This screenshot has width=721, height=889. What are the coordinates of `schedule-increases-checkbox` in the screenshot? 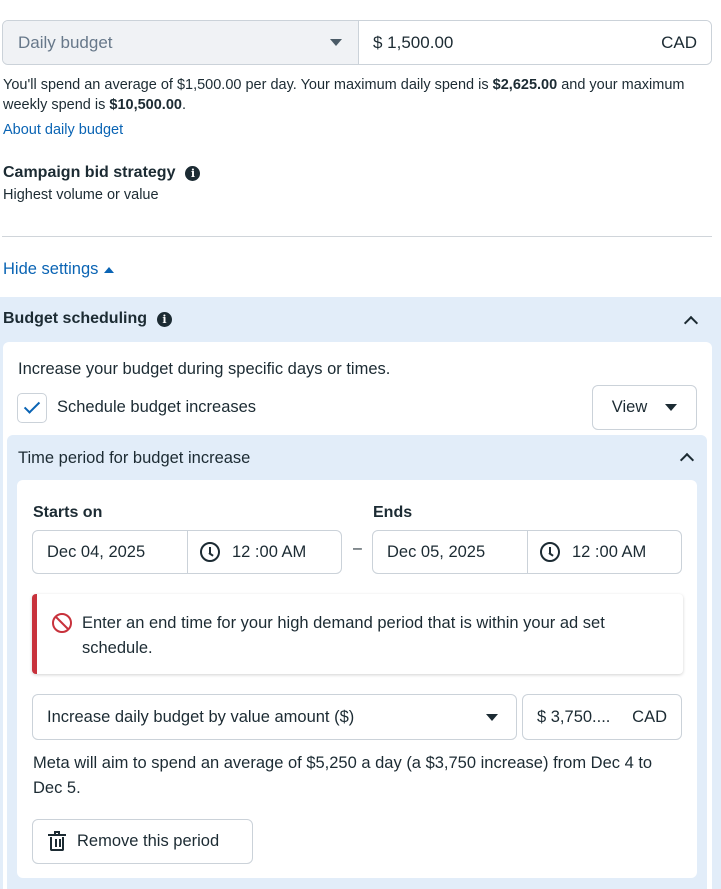 It's located at (32, 408).